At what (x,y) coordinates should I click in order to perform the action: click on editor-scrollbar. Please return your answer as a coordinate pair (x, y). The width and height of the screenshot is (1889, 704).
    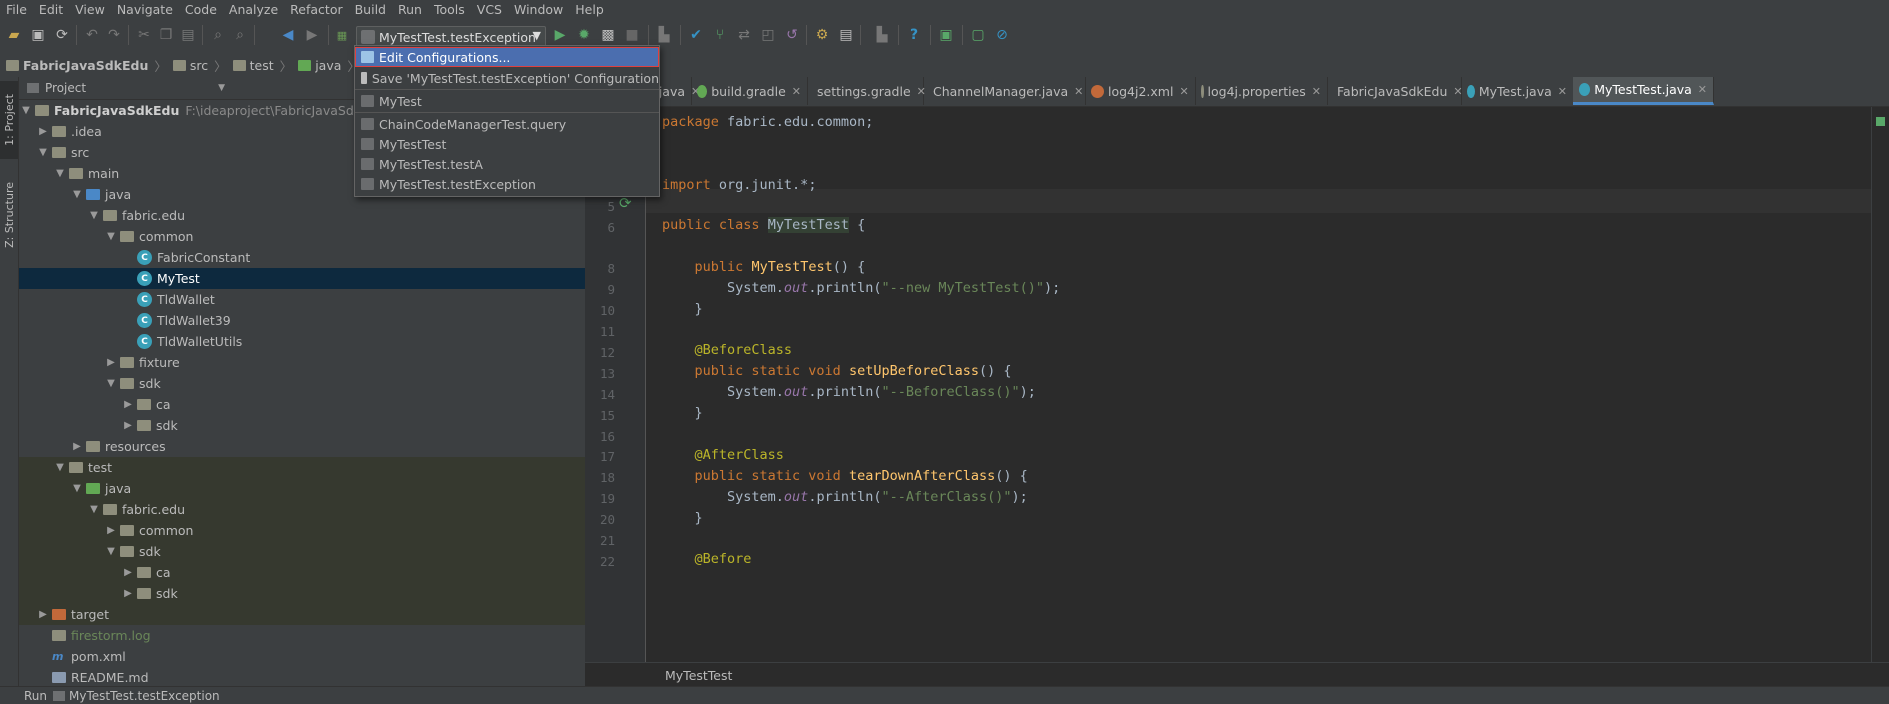
    Looking at the image, I should click on (1880, 384).